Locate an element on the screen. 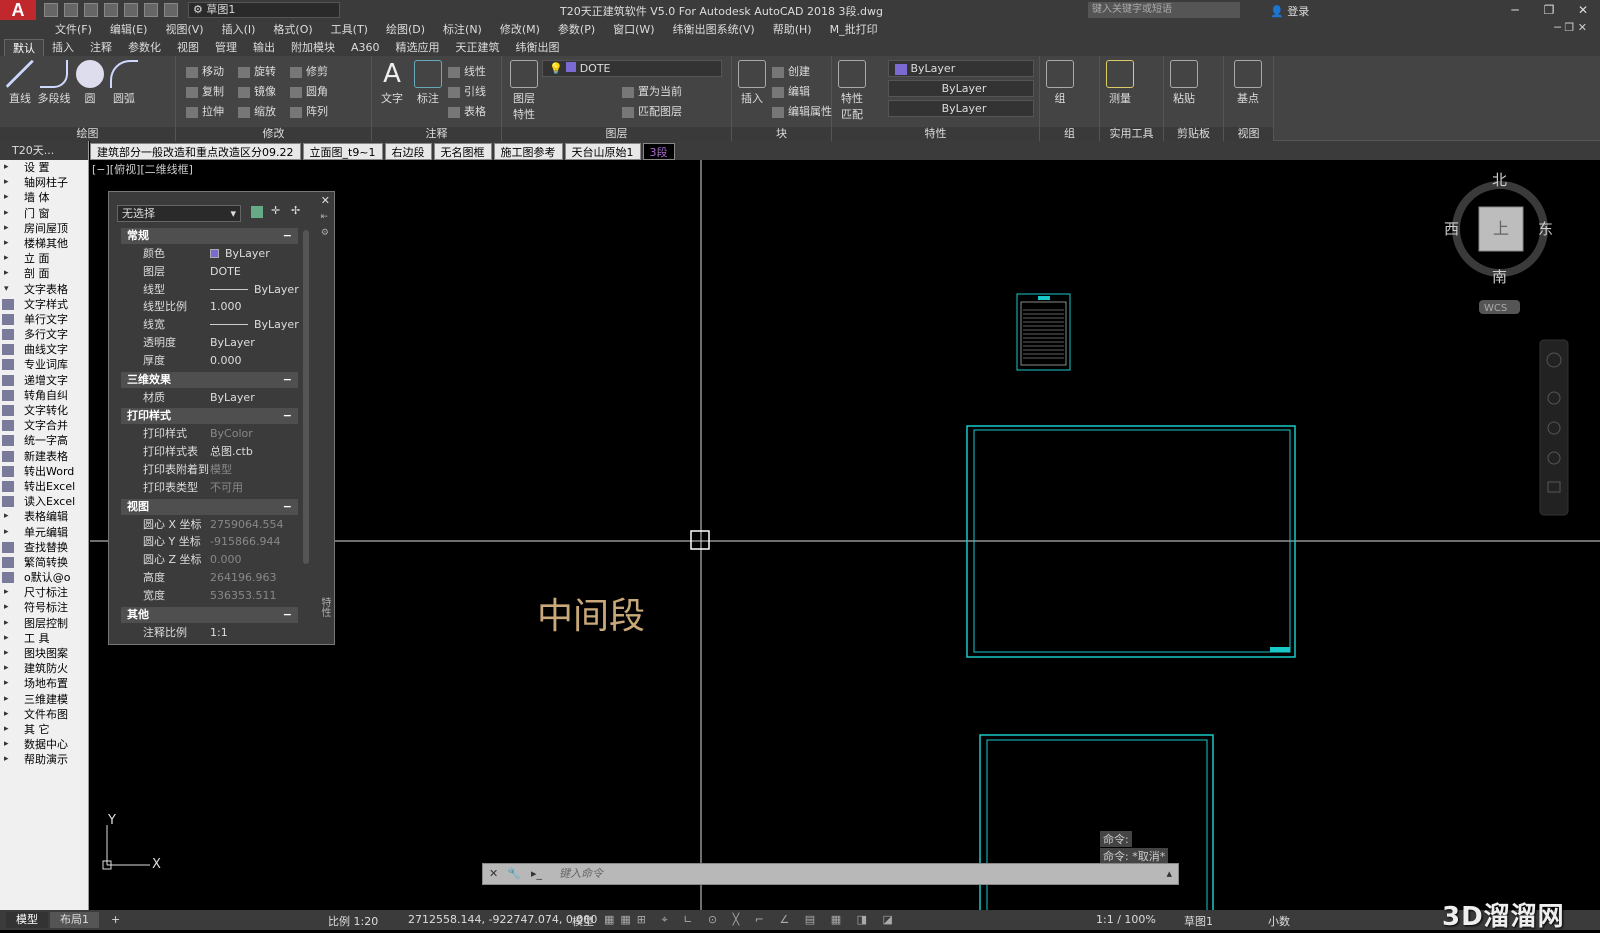 The width and height of the screenshot is (1600, 933). viewport-controls: [−][俯视][二维线框] is located at coordinates (142, 169).